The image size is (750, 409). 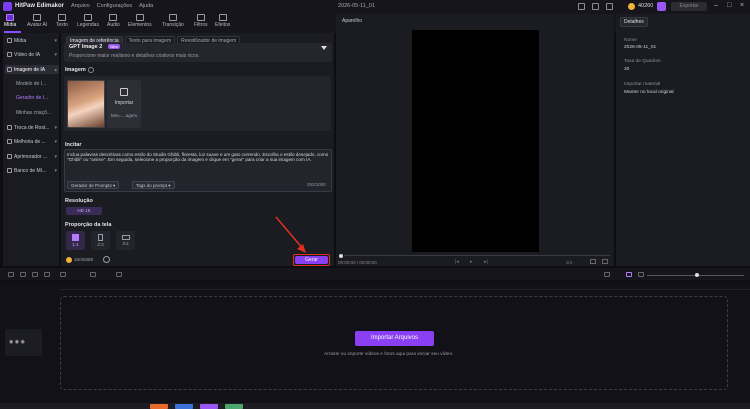 I want to click on video-ai-icon, so click(x=9, y=54).